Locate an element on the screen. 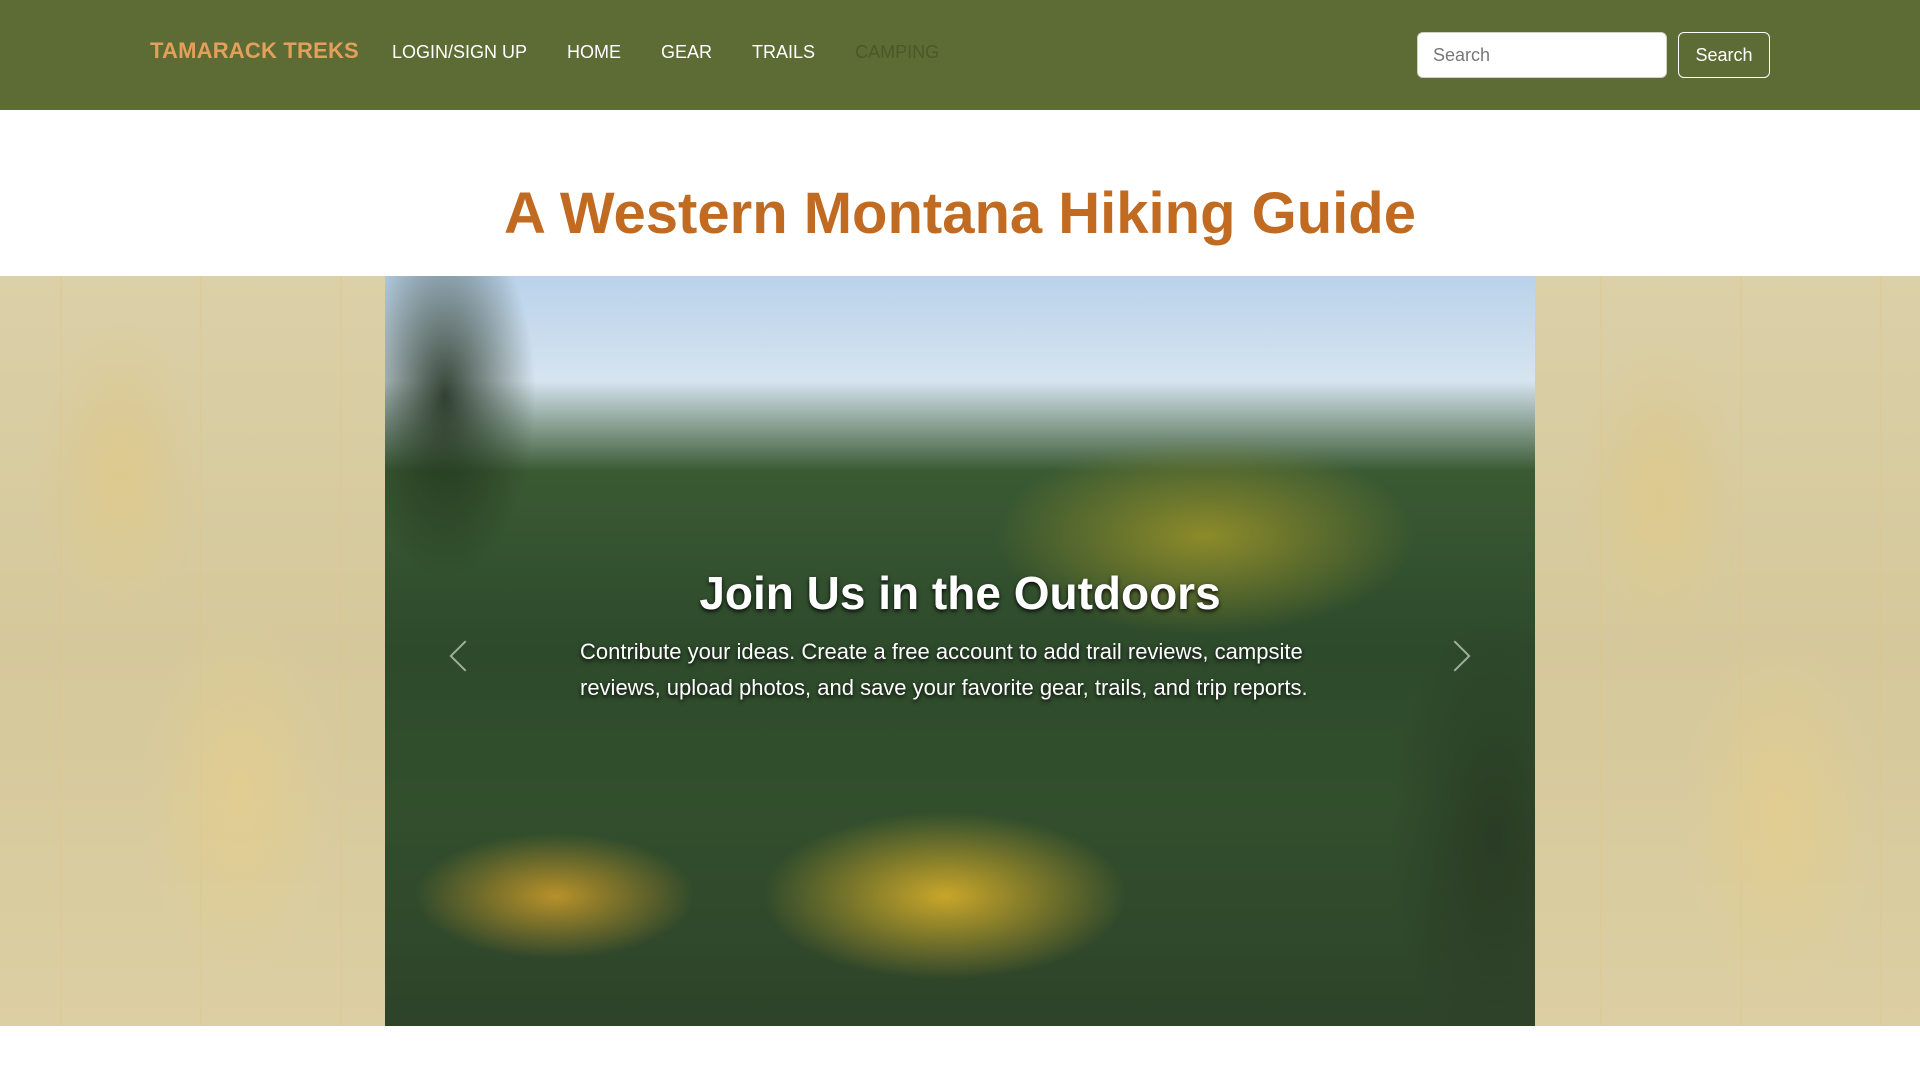  nav-link-trails: TRAILS is located at coordinates (783, 52).